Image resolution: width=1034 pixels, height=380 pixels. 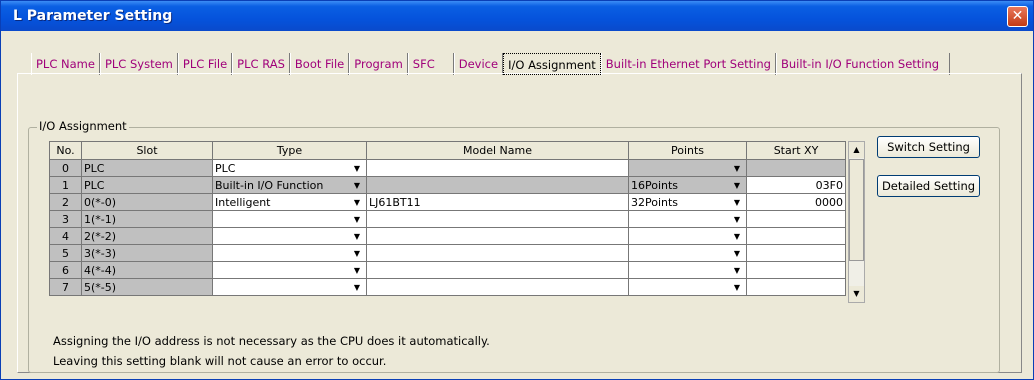 I want to click on group-label: I/O Assignment, so click(x=83, y=126).